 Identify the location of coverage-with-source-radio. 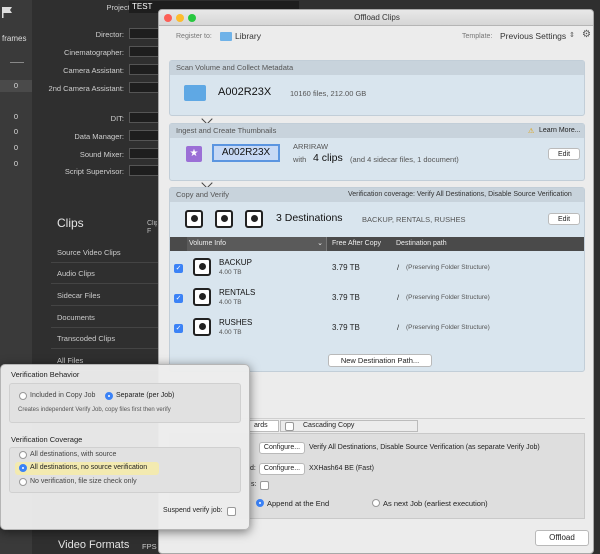
(23, 455).